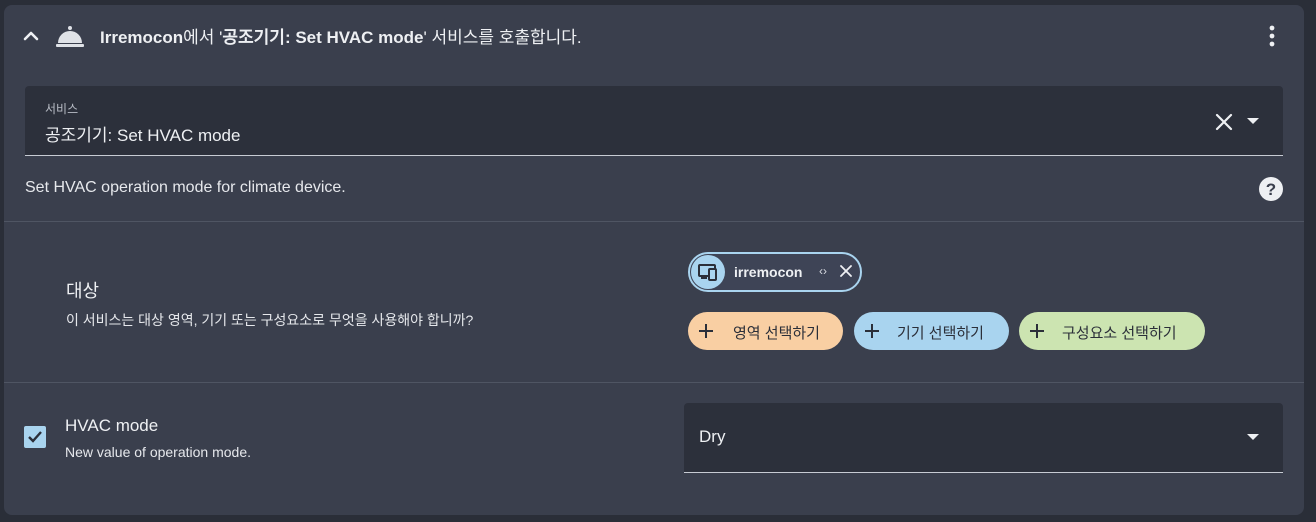  Describe the element at coordinates (112, 425) in the screenshot. I see `hvac-mode-title: HVAC mode` at that location.